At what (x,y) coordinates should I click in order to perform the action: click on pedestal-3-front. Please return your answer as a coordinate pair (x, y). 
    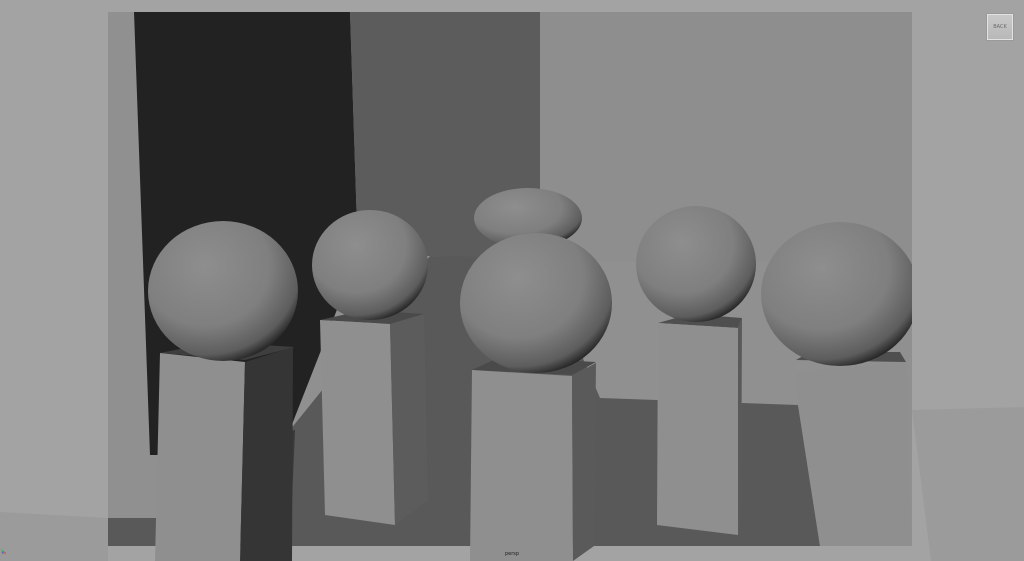
    Looking at the image, I should click on (521, 465).